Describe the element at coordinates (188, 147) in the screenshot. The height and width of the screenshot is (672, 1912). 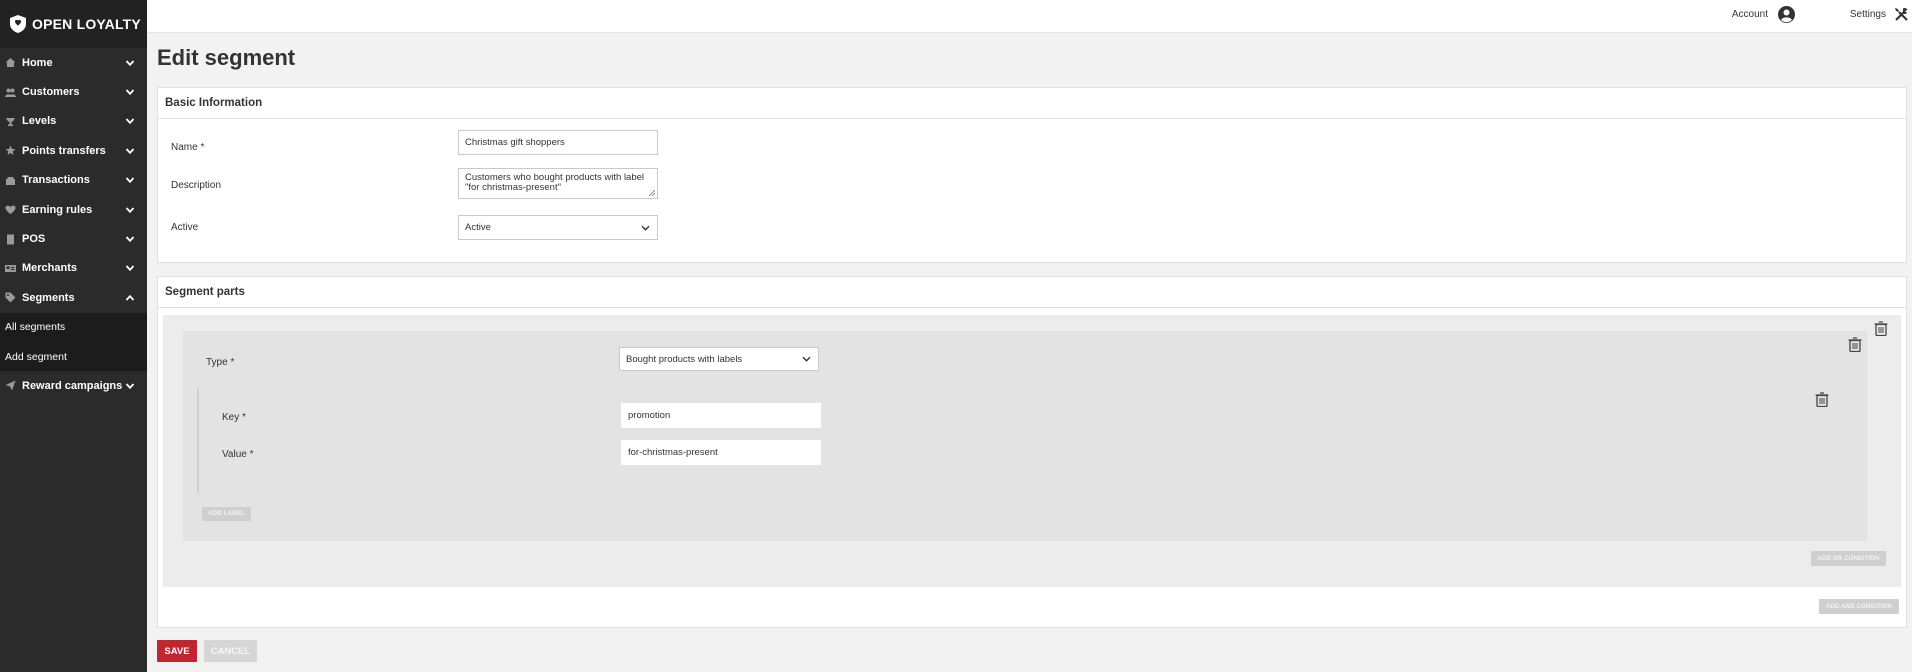
I see `name-label: Name *` at that location.